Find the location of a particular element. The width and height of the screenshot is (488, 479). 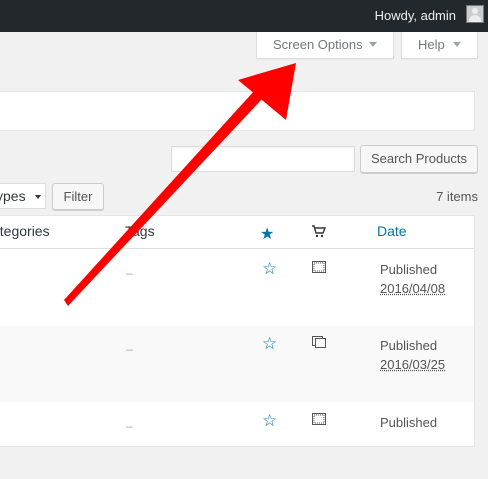

date-cell: Published 2016/04/08 is located at coordinates (412, 279).